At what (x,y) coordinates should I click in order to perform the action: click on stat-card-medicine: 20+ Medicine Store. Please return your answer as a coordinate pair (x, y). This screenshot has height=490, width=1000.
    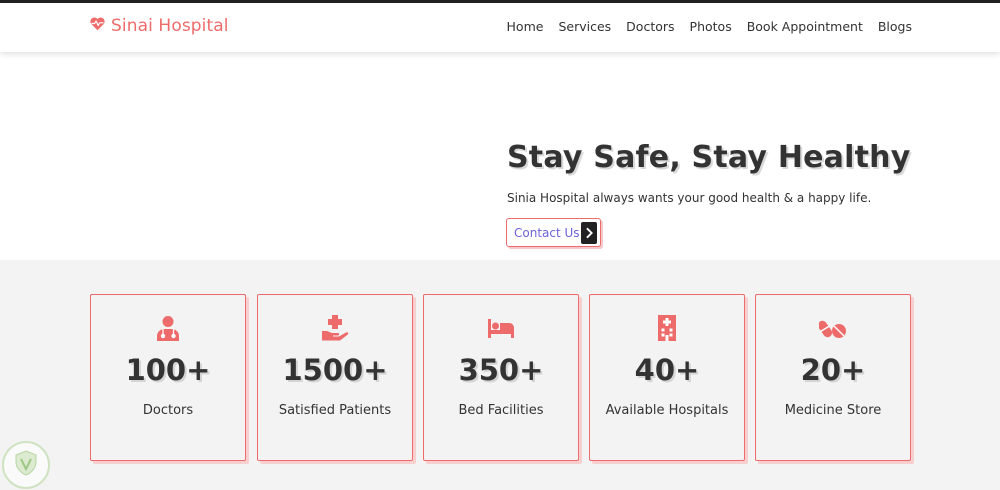
    Looking at the image, I should click on (833, 377).